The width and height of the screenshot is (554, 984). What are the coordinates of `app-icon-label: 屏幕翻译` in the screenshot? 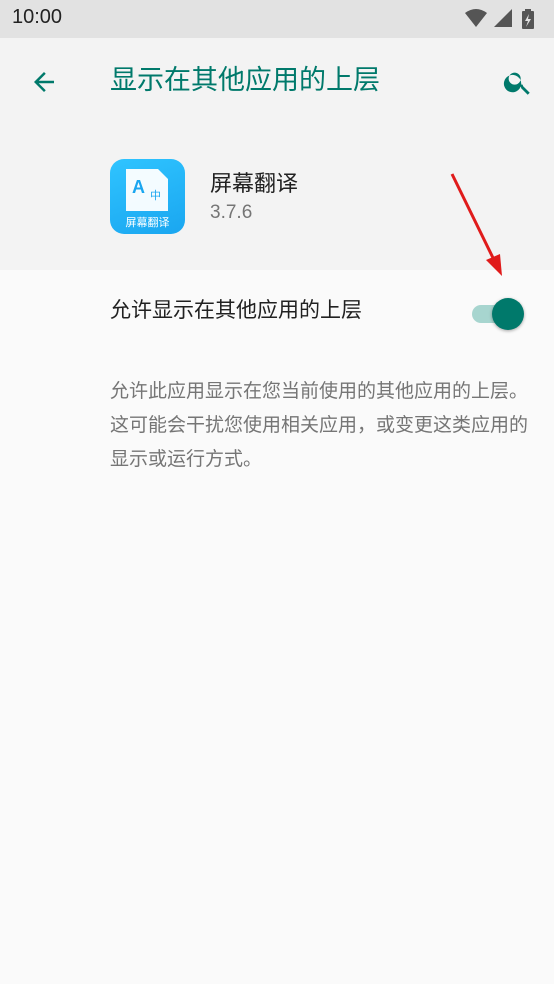 It's located at (148, 222).